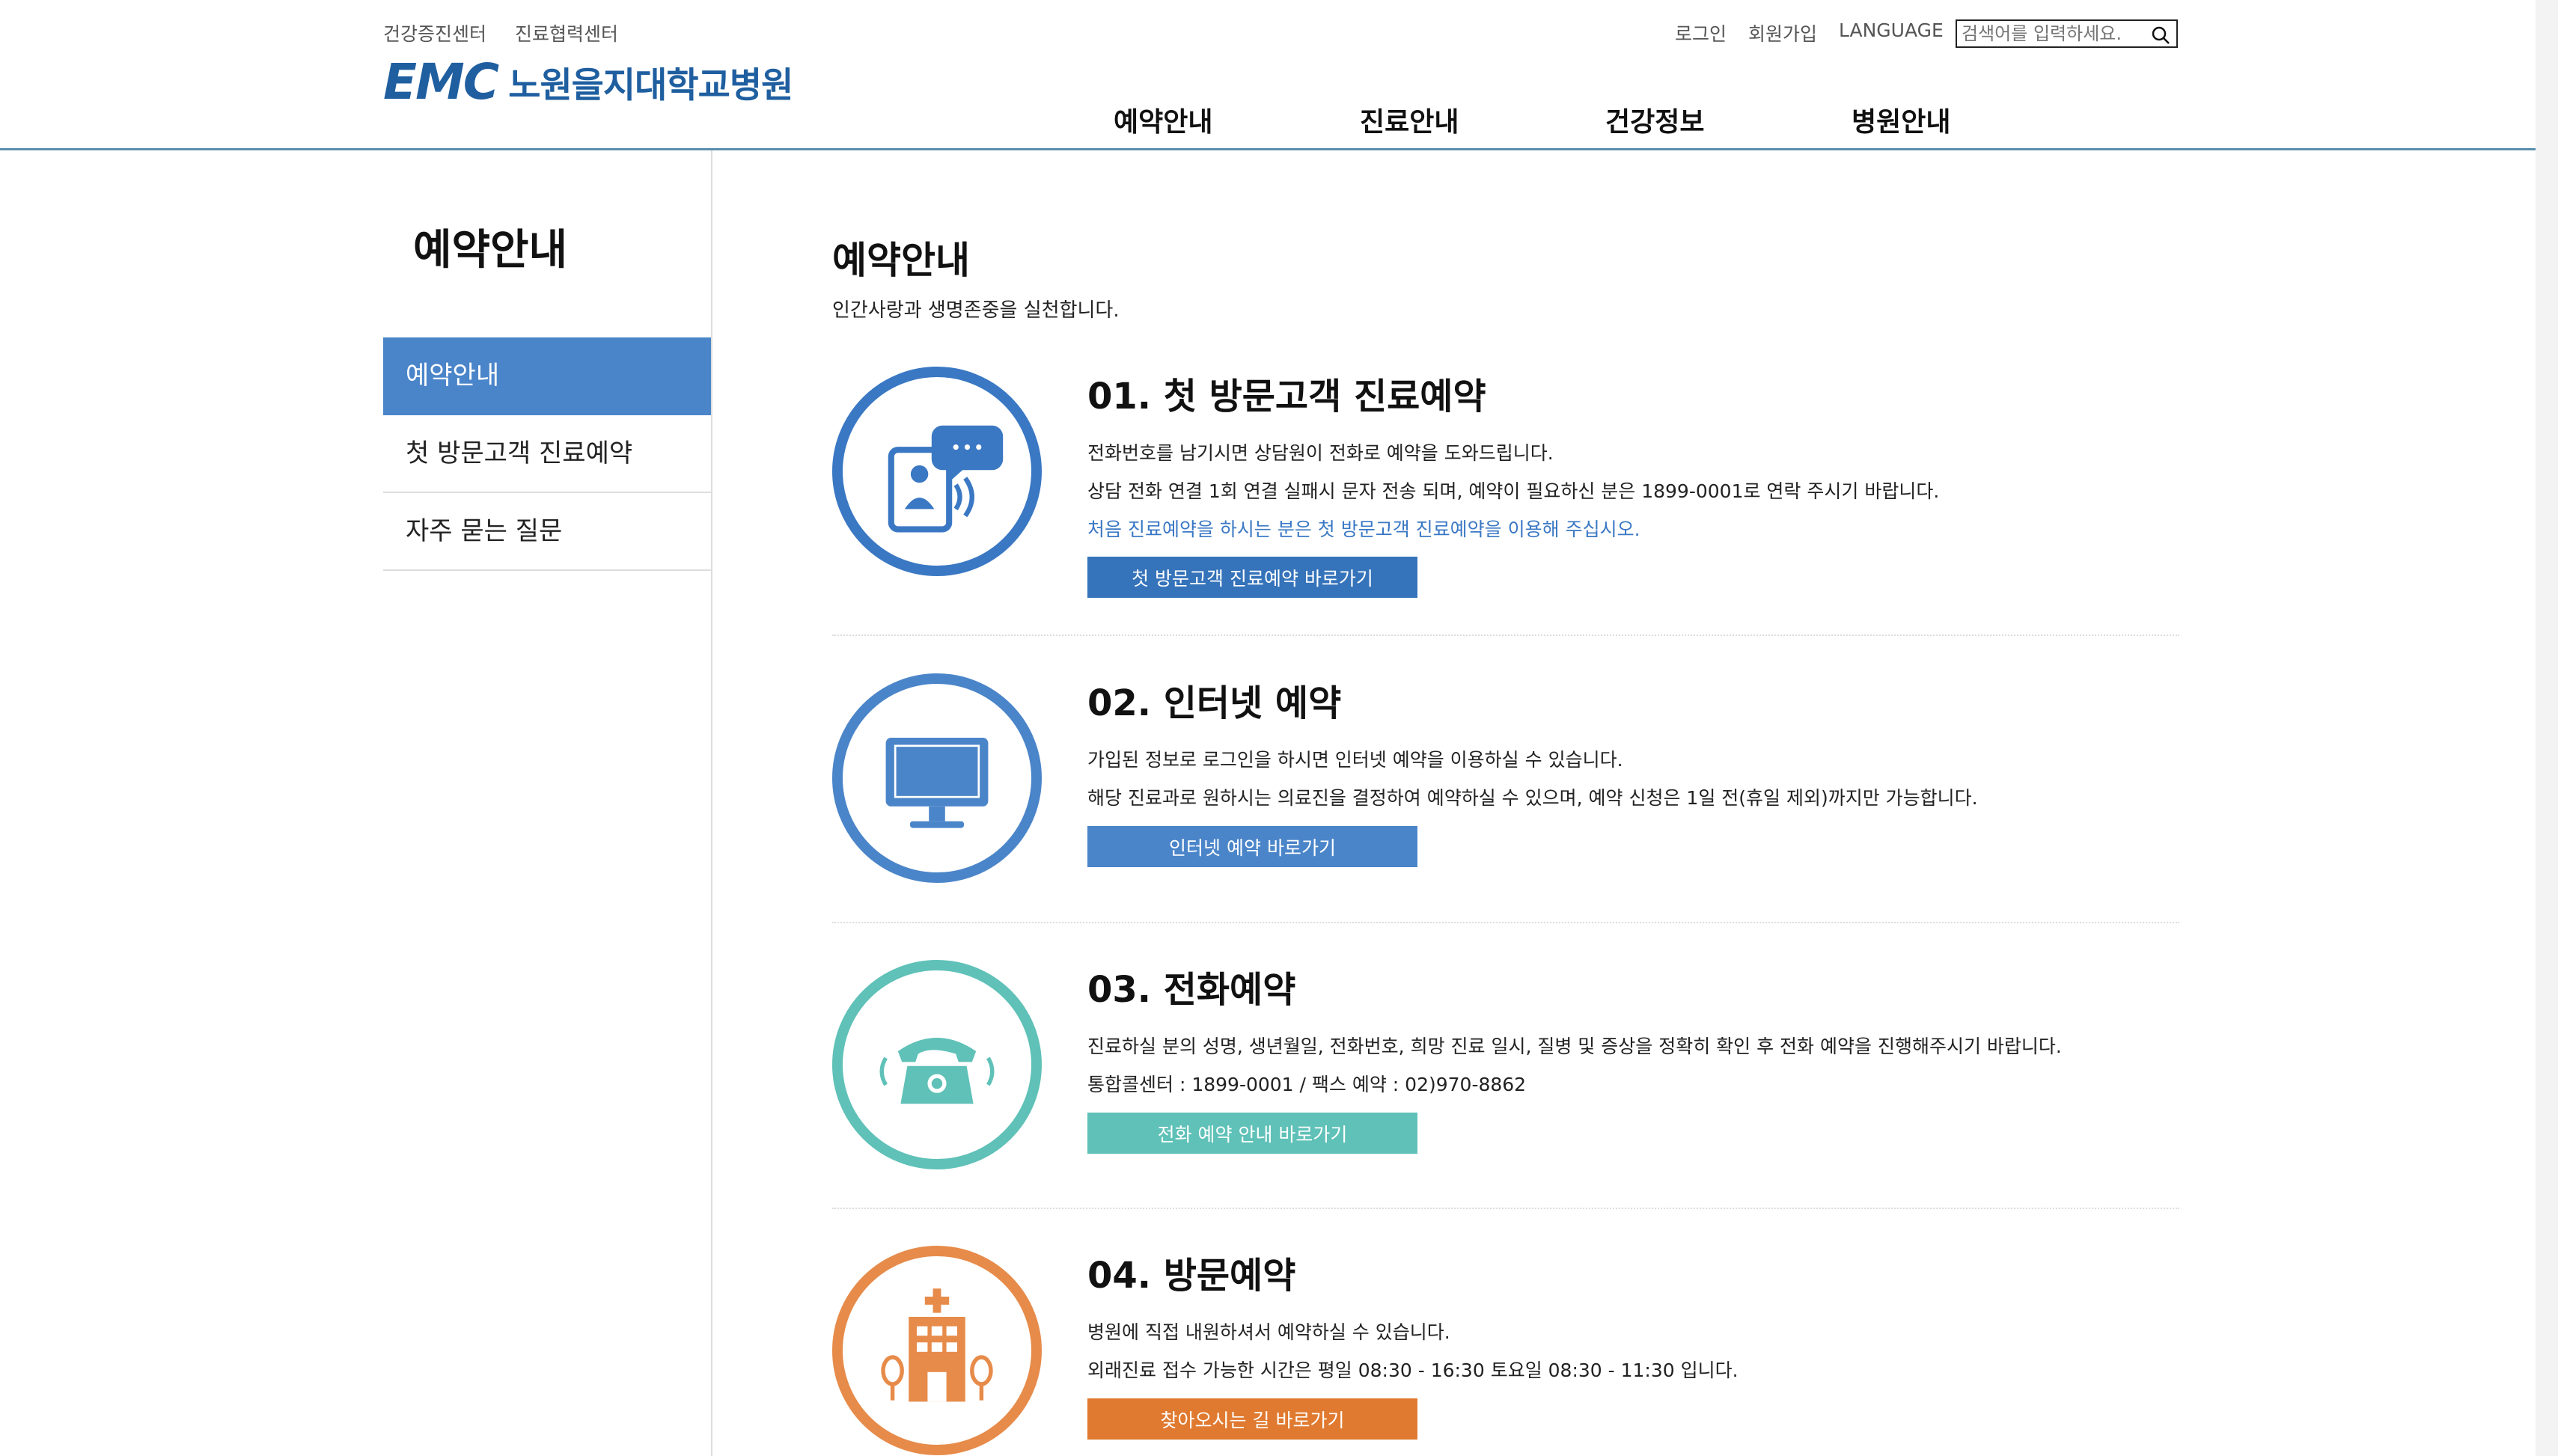  I want to click on first-visit-icon-ring, so click(937, 471).